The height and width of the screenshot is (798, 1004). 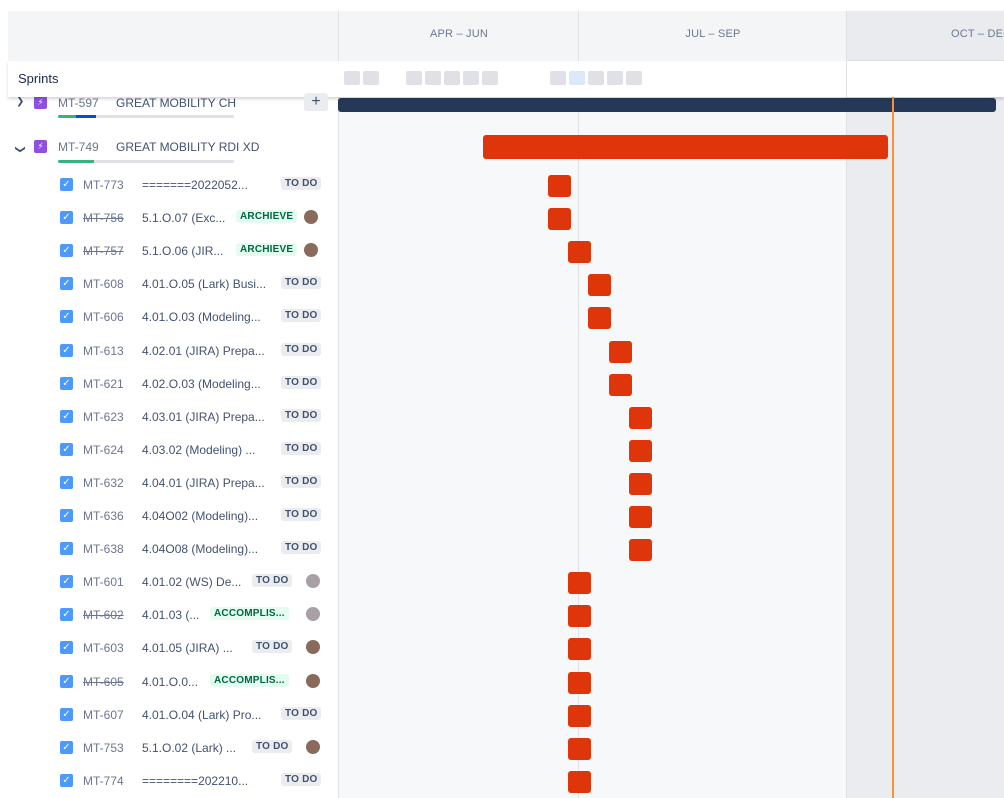 I want to click on issue-row: ✓ MT-638 4.04O08 (Modeling)... TO DO, so click(x=173, y=549).